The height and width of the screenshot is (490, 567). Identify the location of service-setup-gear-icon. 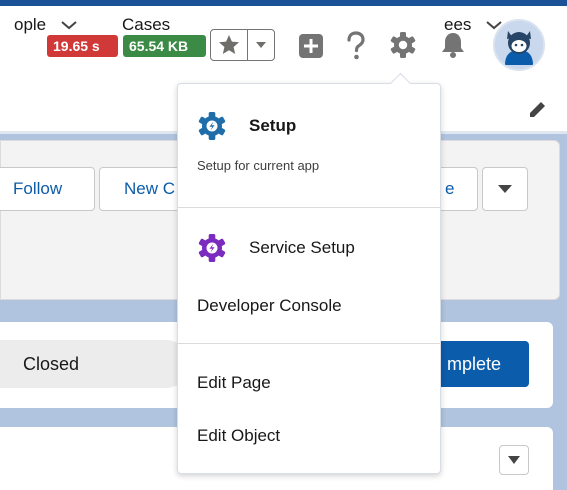
(212, 248).